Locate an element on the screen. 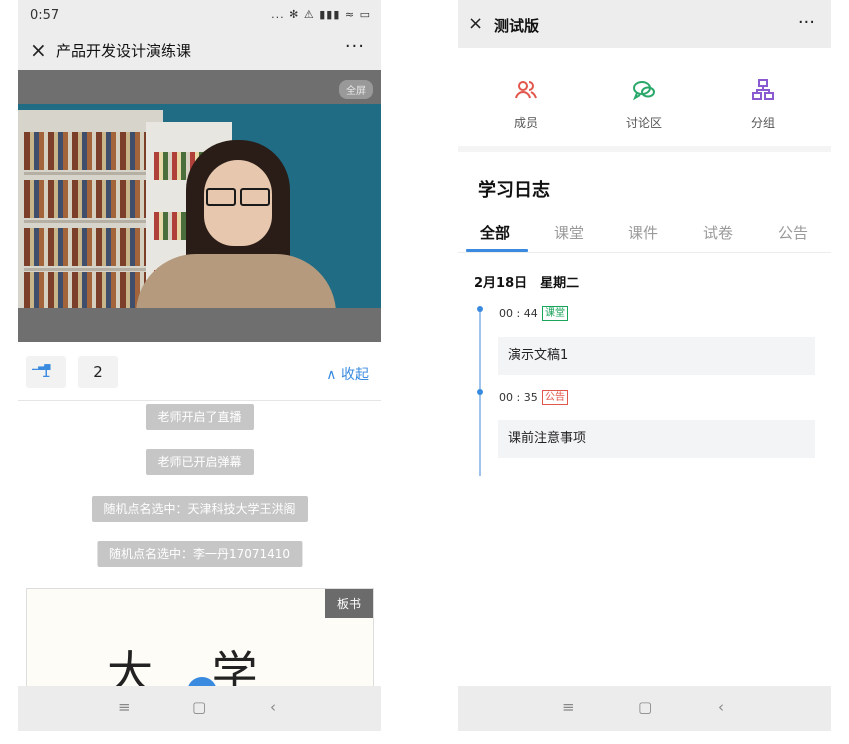 The image size is (849, 744). tab-2-label: 2 is located at coordinates (98, 372).